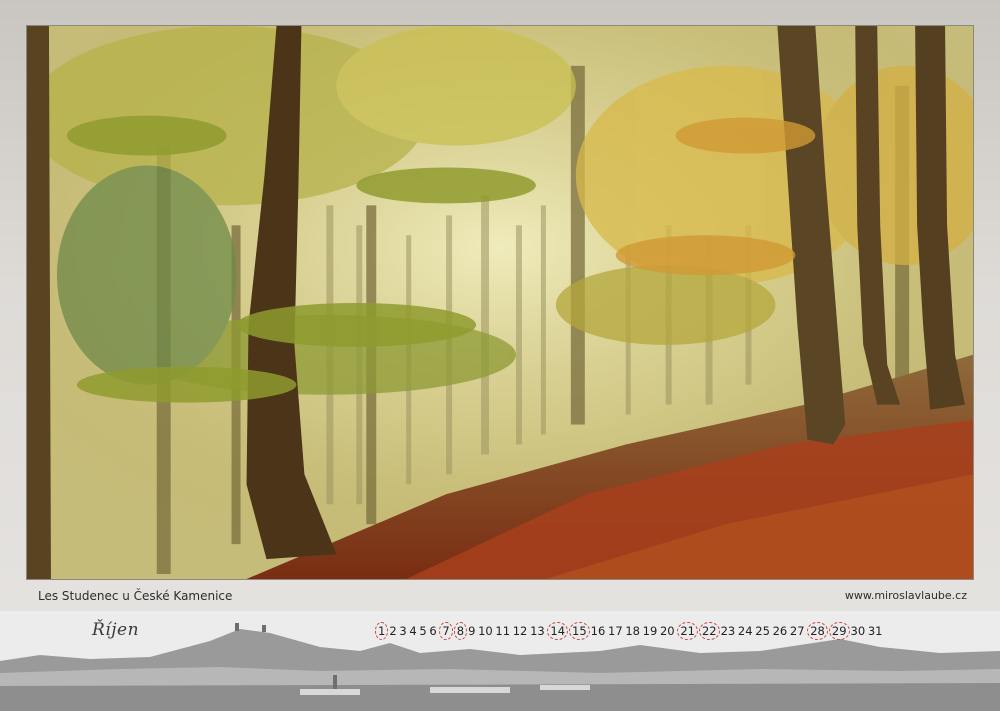 The width and height of the screenshot is (1000, 711). I want to click on calendar-day-marked: 28, so click(817, 631).